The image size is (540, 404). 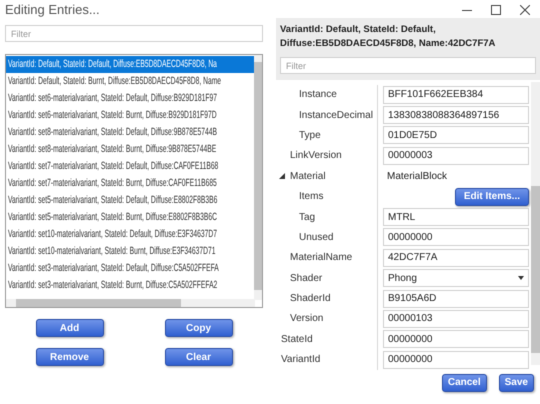 I want to click on entry-text: VariantId: set5-materialvariant, StateId: Default, Diffuse:E8802F8B3B6, so click(x=113, y=200).